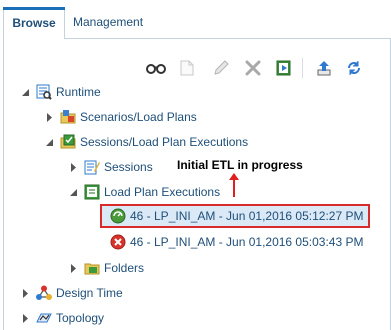  I want to click on active-tab-indicator, so click(34, 8).